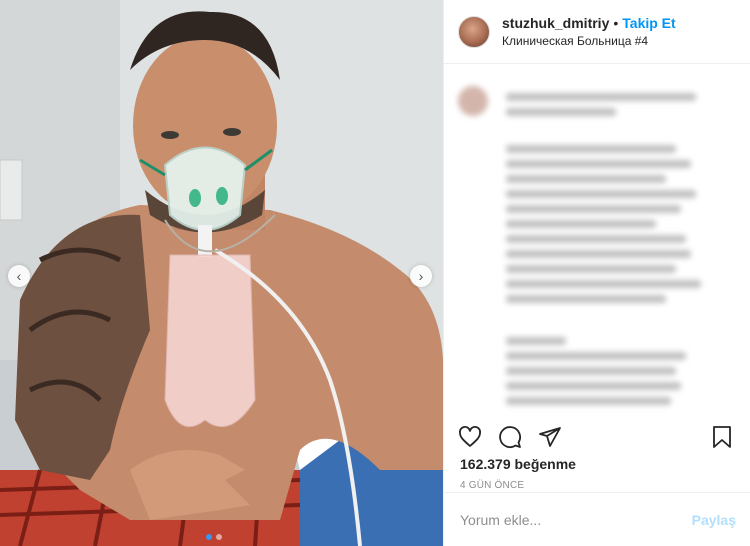  I want to click on comment-icon, so click(510, 437).